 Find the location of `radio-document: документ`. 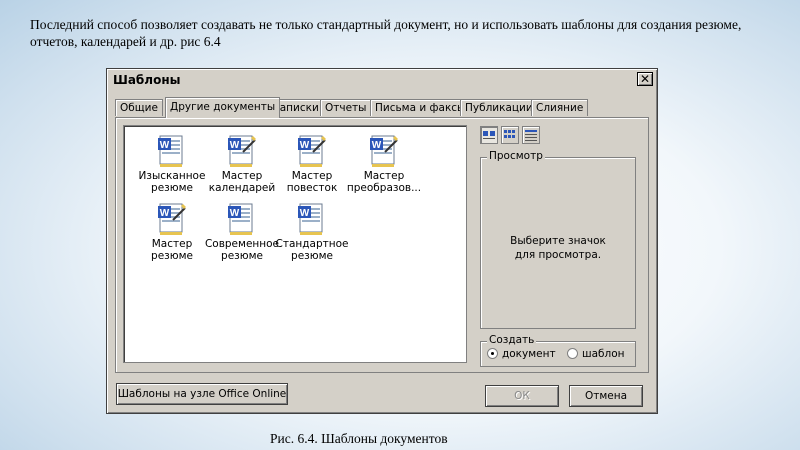

radio-document: документ is located at coordinates (521, 354).